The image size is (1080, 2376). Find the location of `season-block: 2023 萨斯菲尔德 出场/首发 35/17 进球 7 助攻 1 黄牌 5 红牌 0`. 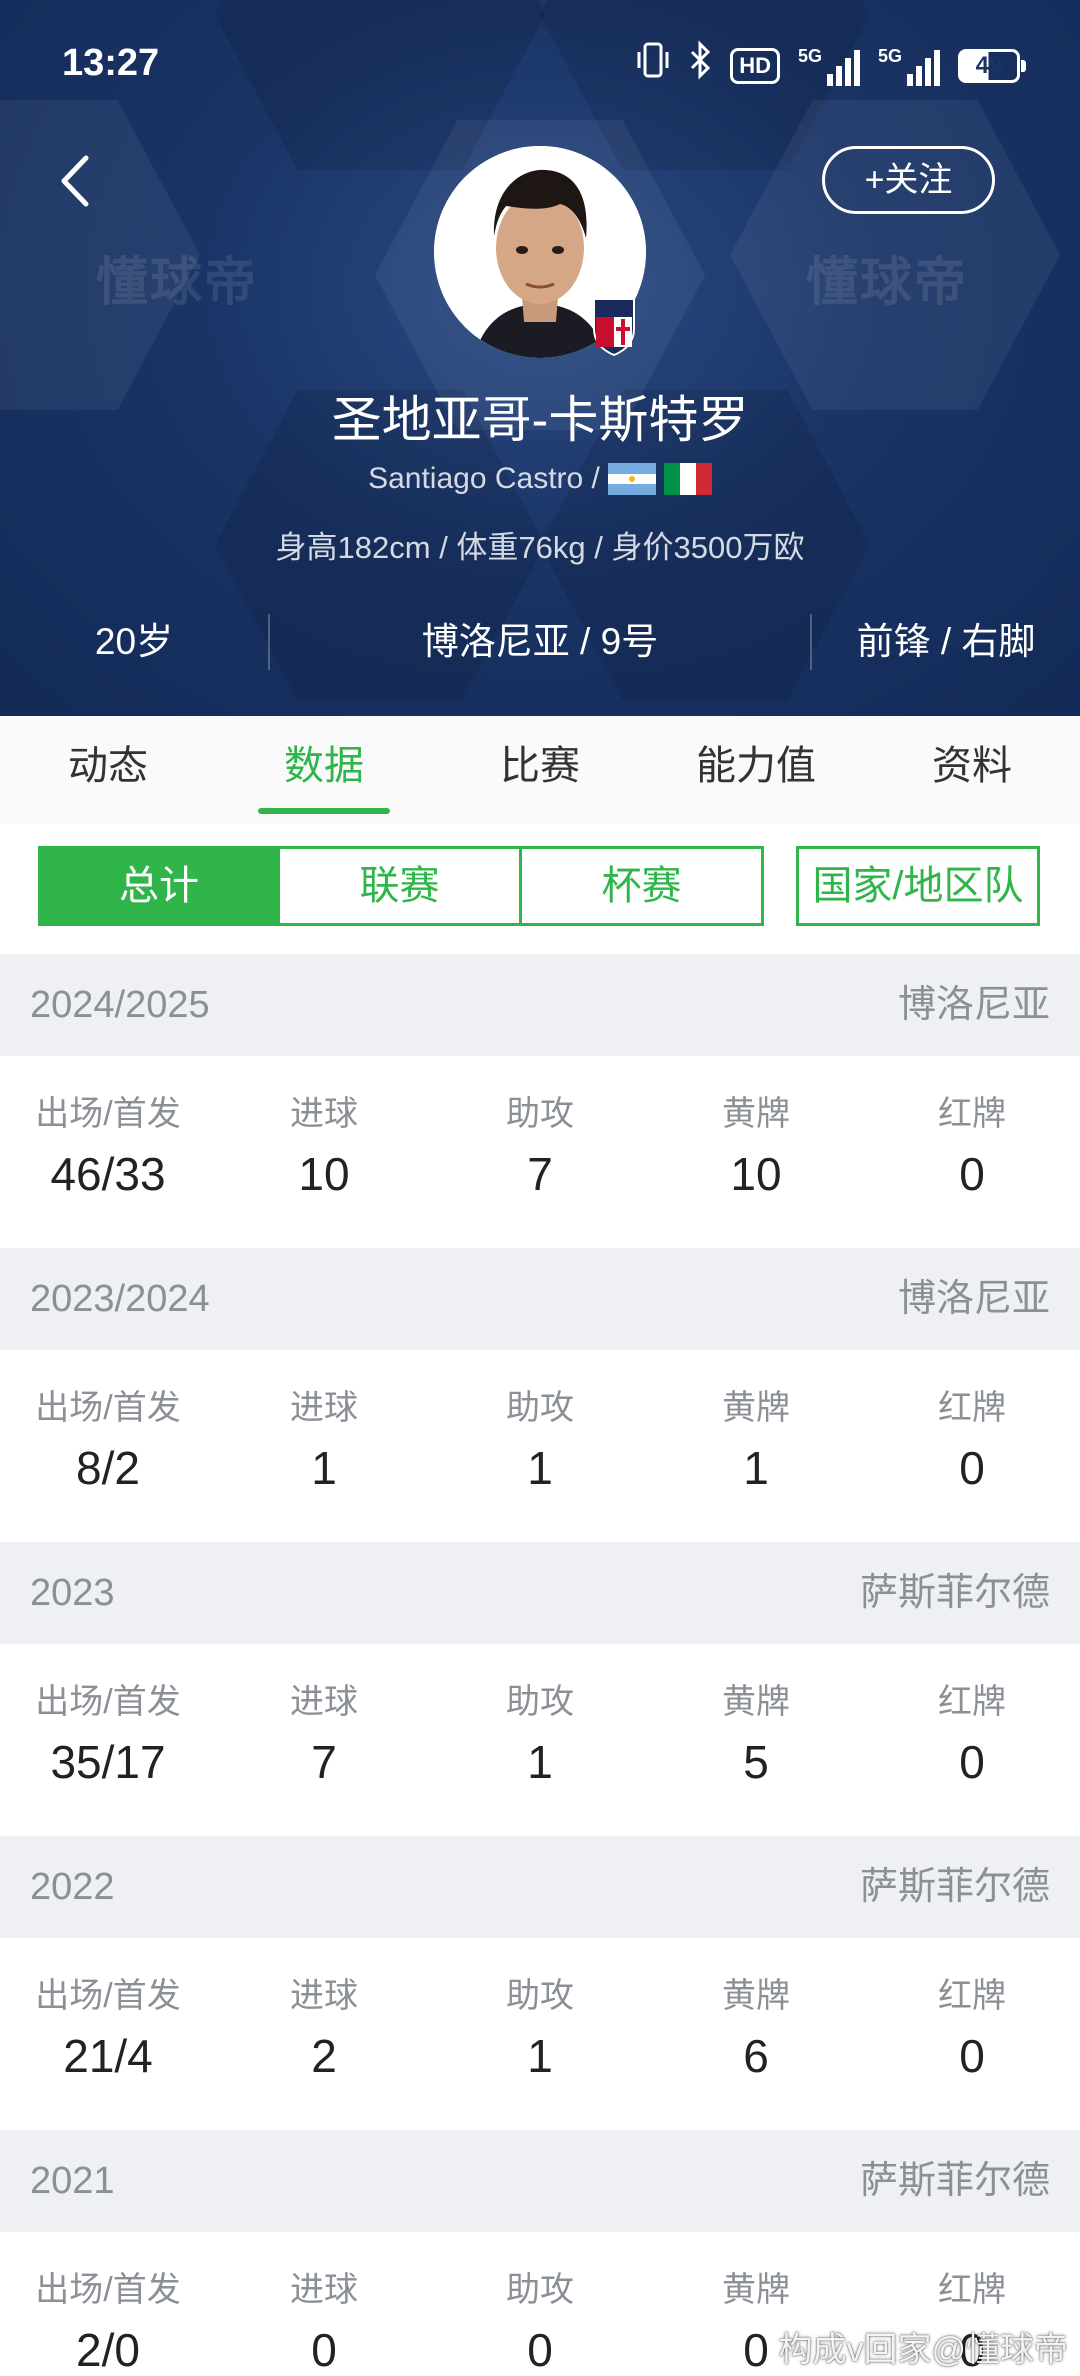

season-block: 2023 萨斯菲尔德 出场/首发 35/17 进球 7 助攻 1 黄牌 5 红牌 0 is located at coordinates (540, 1689).